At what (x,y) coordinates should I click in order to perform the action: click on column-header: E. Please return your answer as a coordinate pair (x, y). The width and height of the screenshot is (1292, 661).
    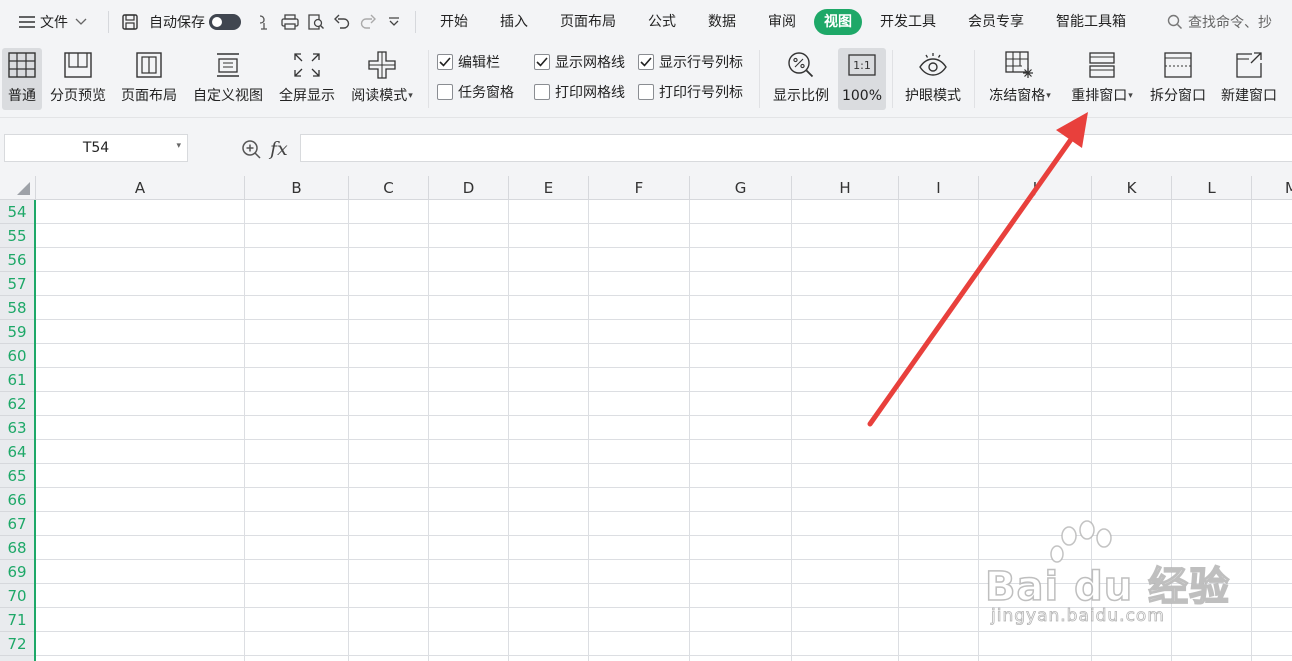
    Looking at the image, I should click on (549, 188).